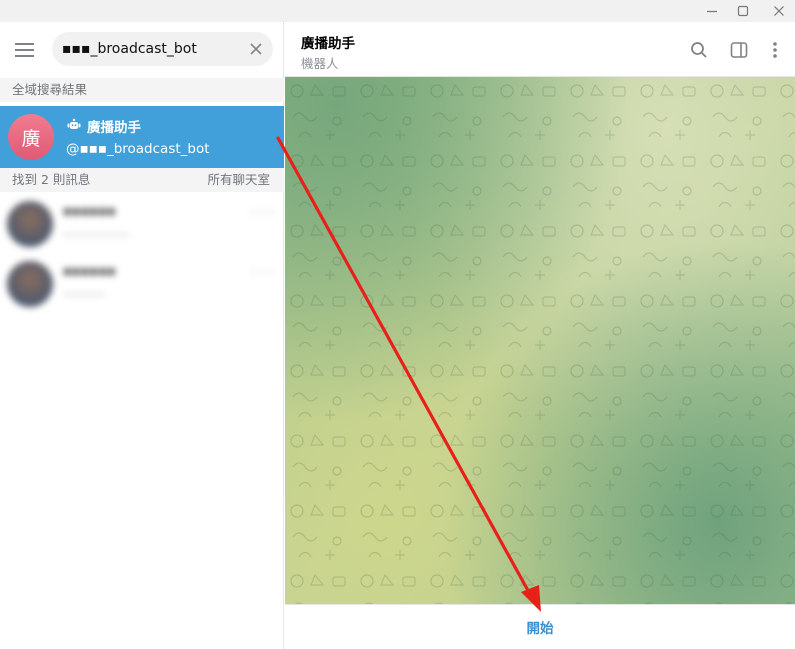  I want to click on window-titlebar, so click(397, 11).